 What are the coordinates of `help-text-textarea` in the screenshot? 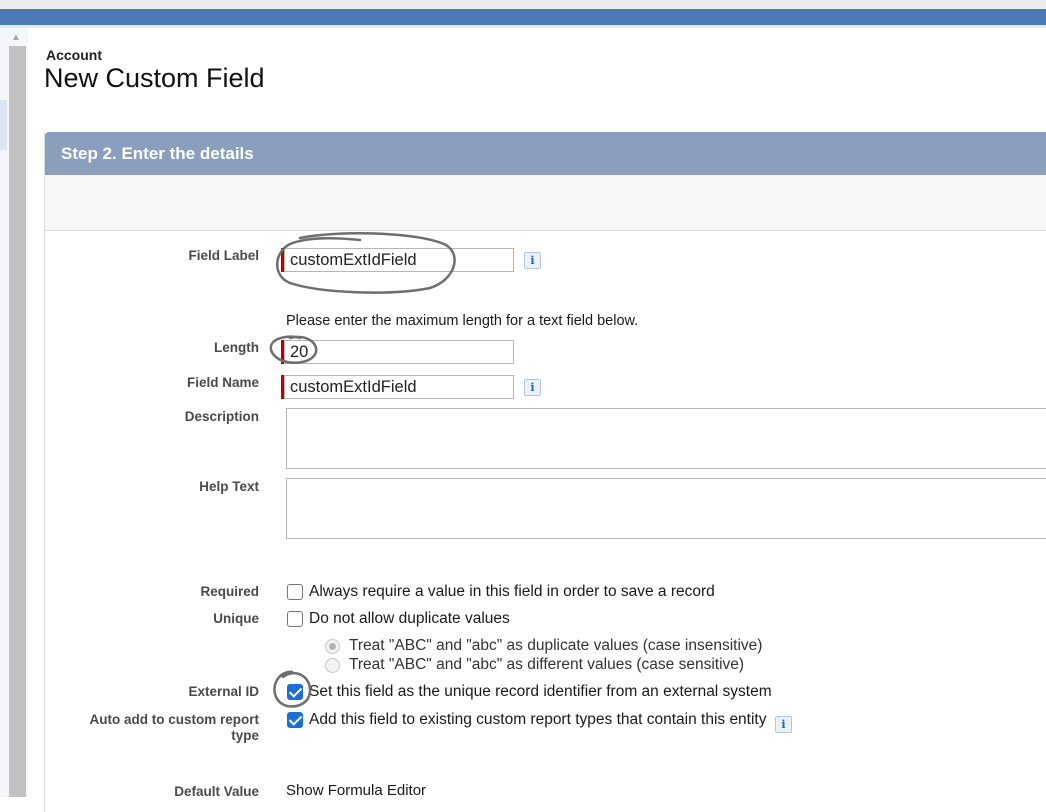 It's located at (666, 508).